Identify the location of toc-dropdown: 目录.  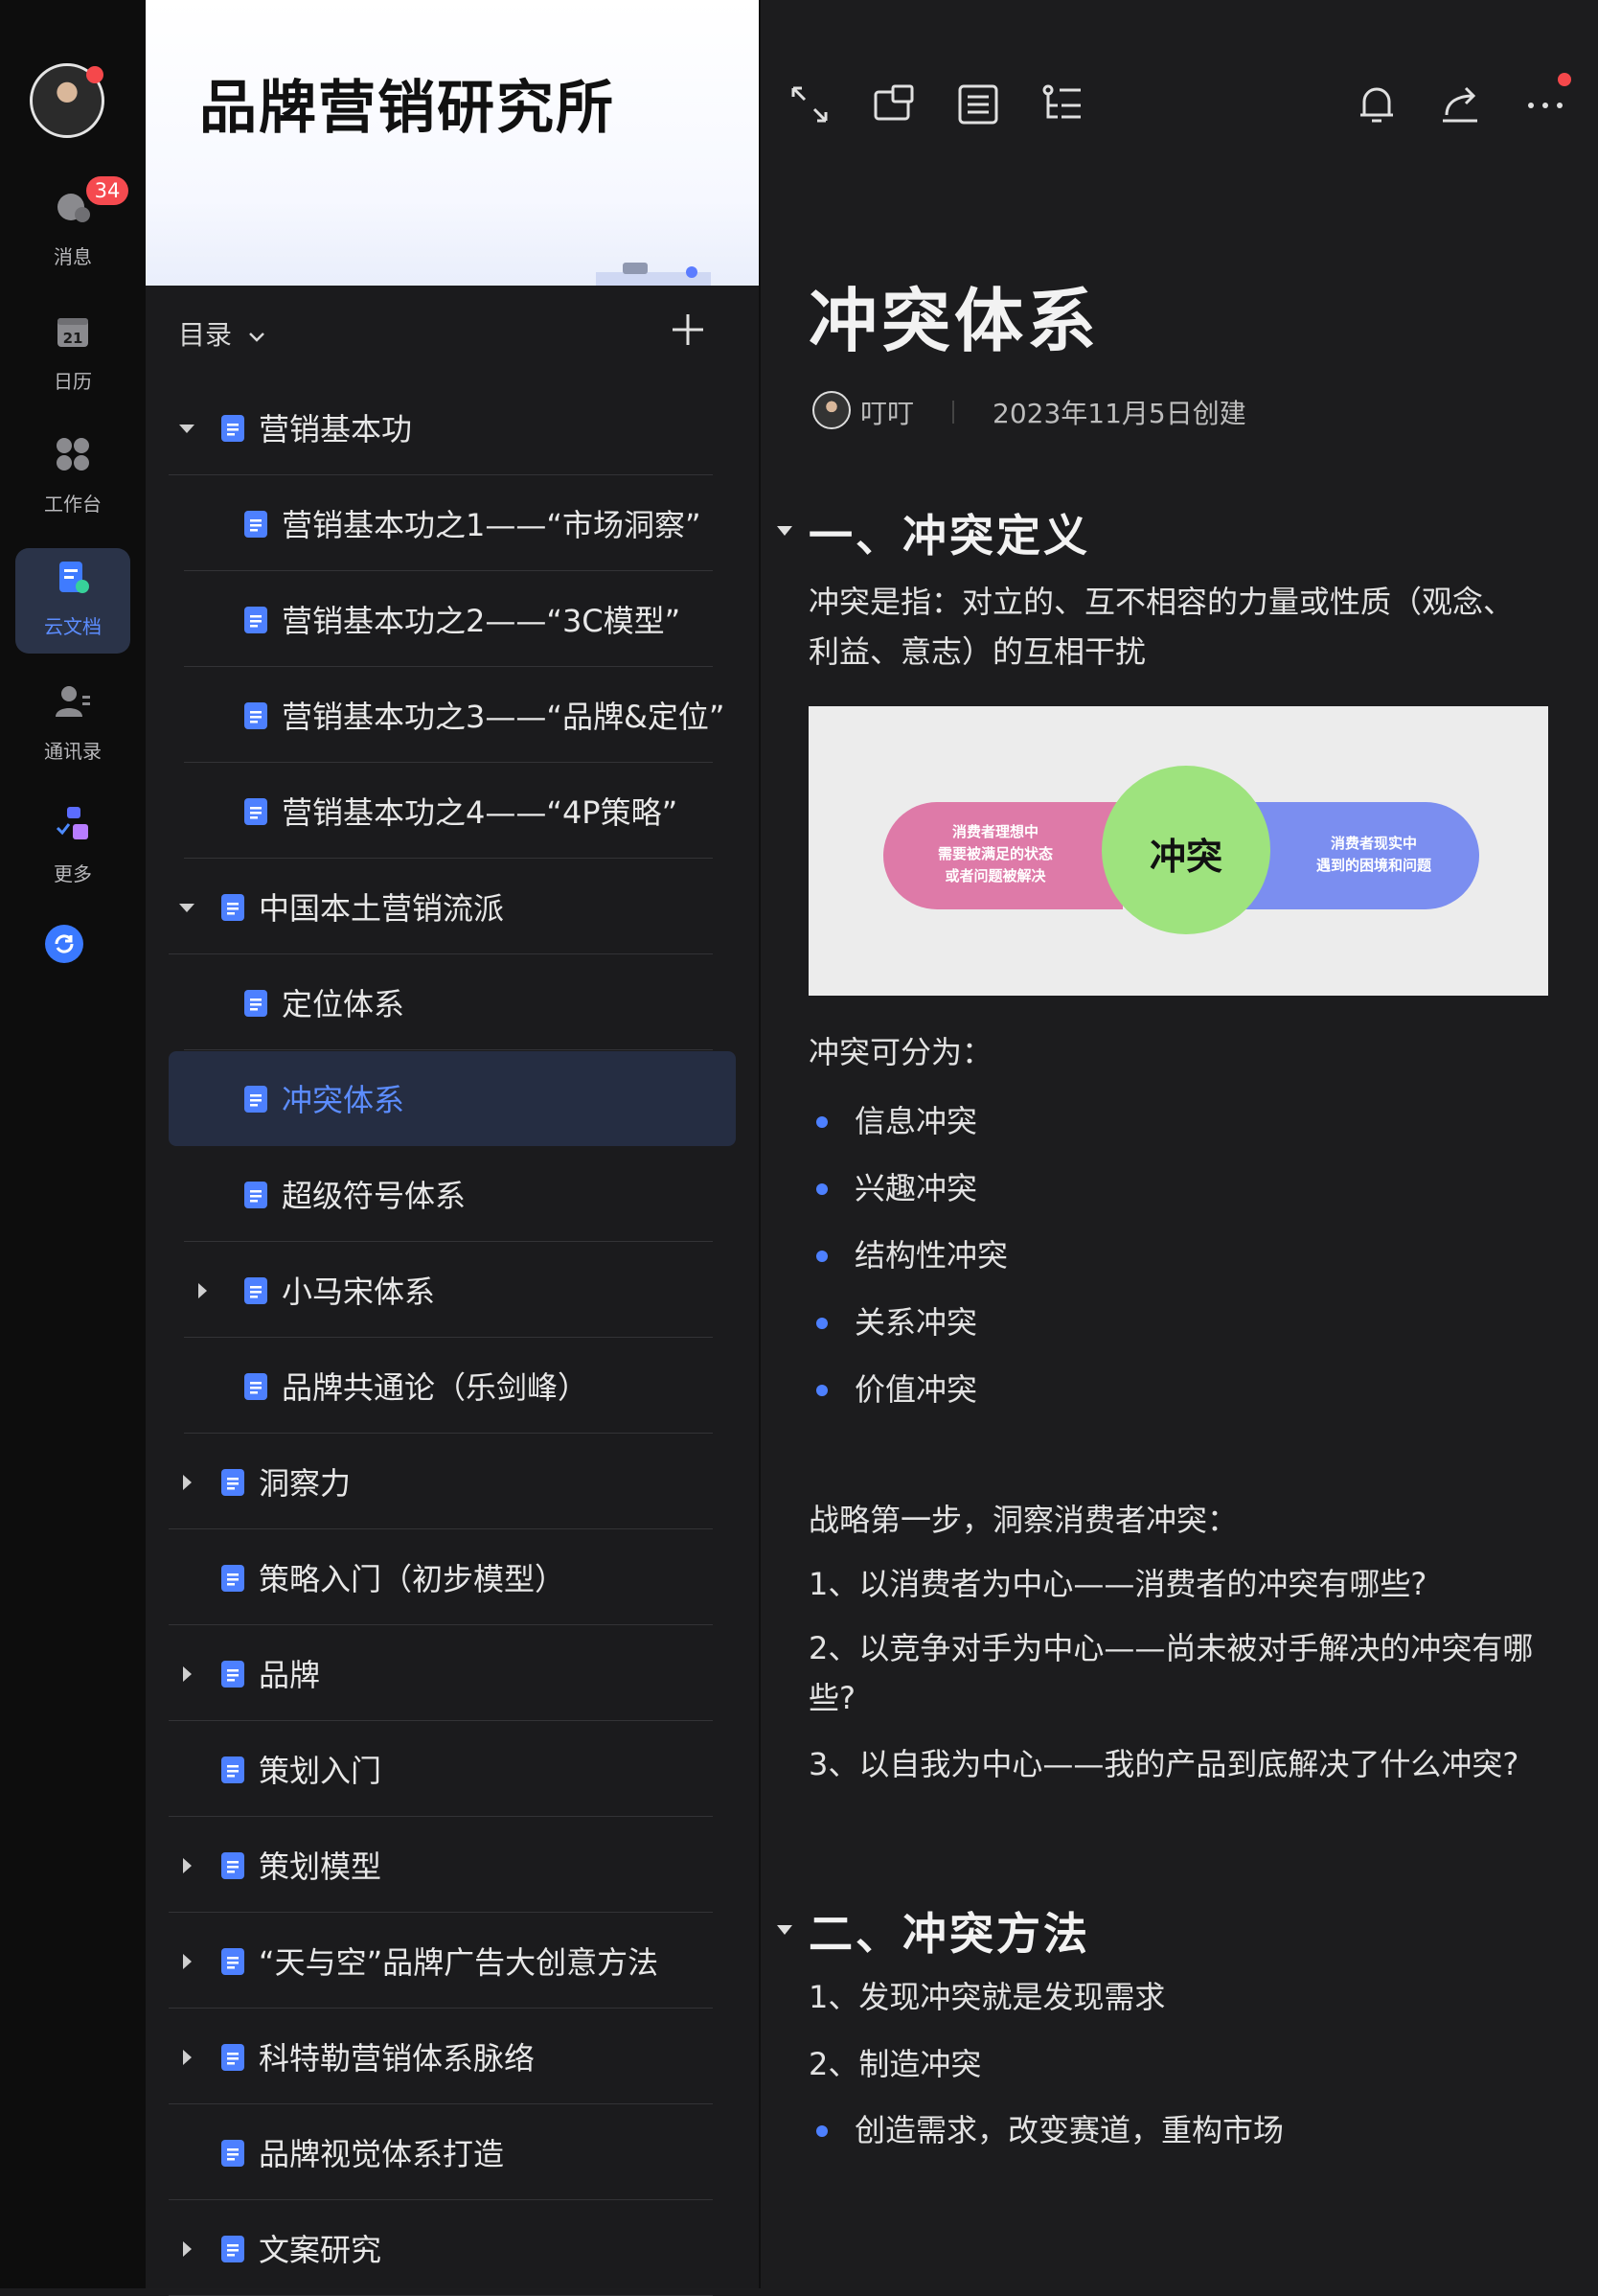
(223, 333).